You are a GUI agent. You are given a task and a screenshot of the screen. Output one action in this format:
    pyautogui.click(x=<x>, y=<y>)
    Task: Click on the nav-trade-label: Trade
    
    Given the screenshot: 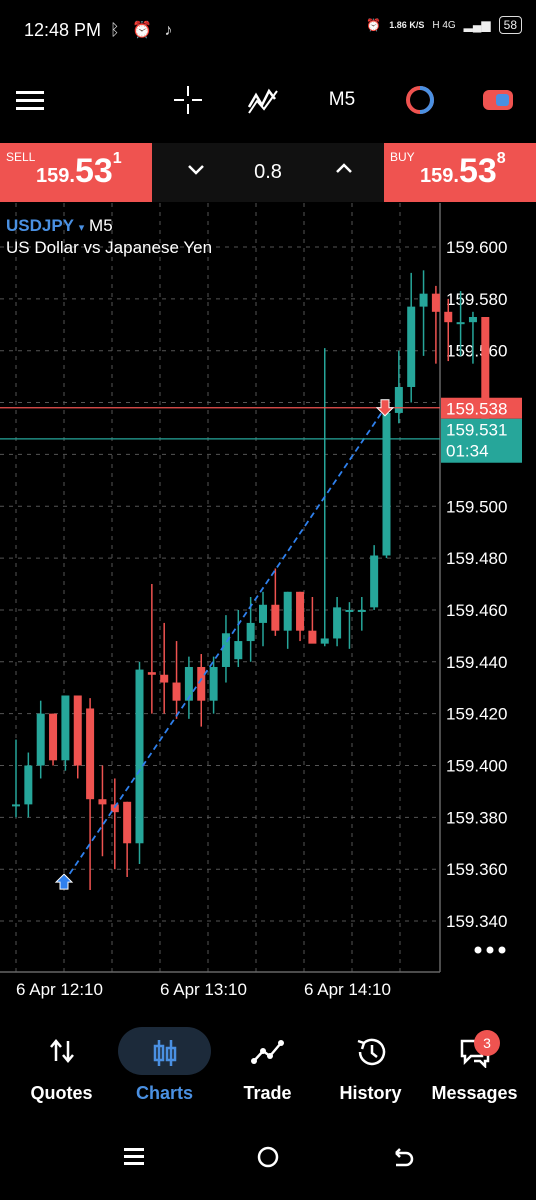 What is the action you would take?
    pyautogui.click(x=267, y=1093)
    